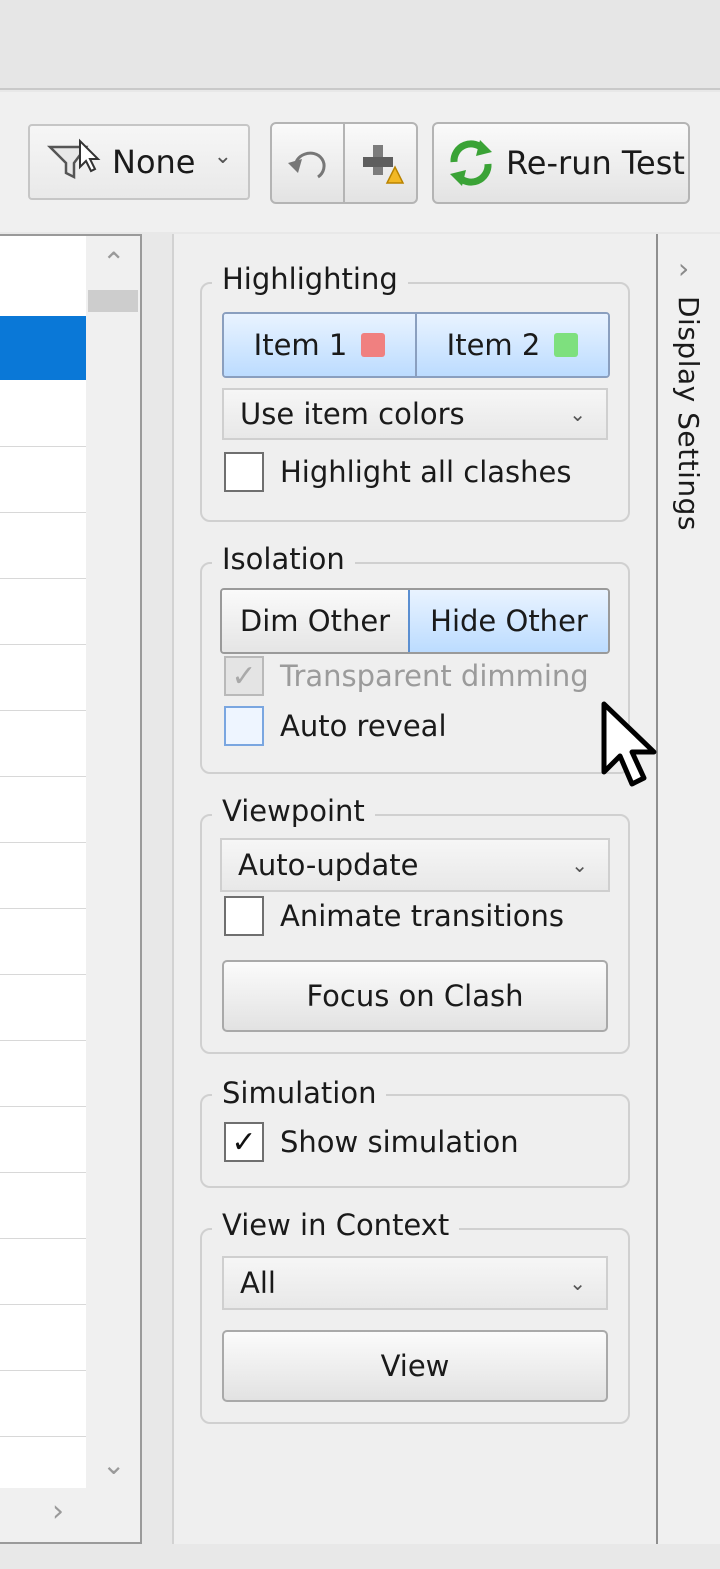 The image size is (720, 1569). Describe the element at coordinates (73, 159) in the screenshot. I see `funnel-icon` at that location.